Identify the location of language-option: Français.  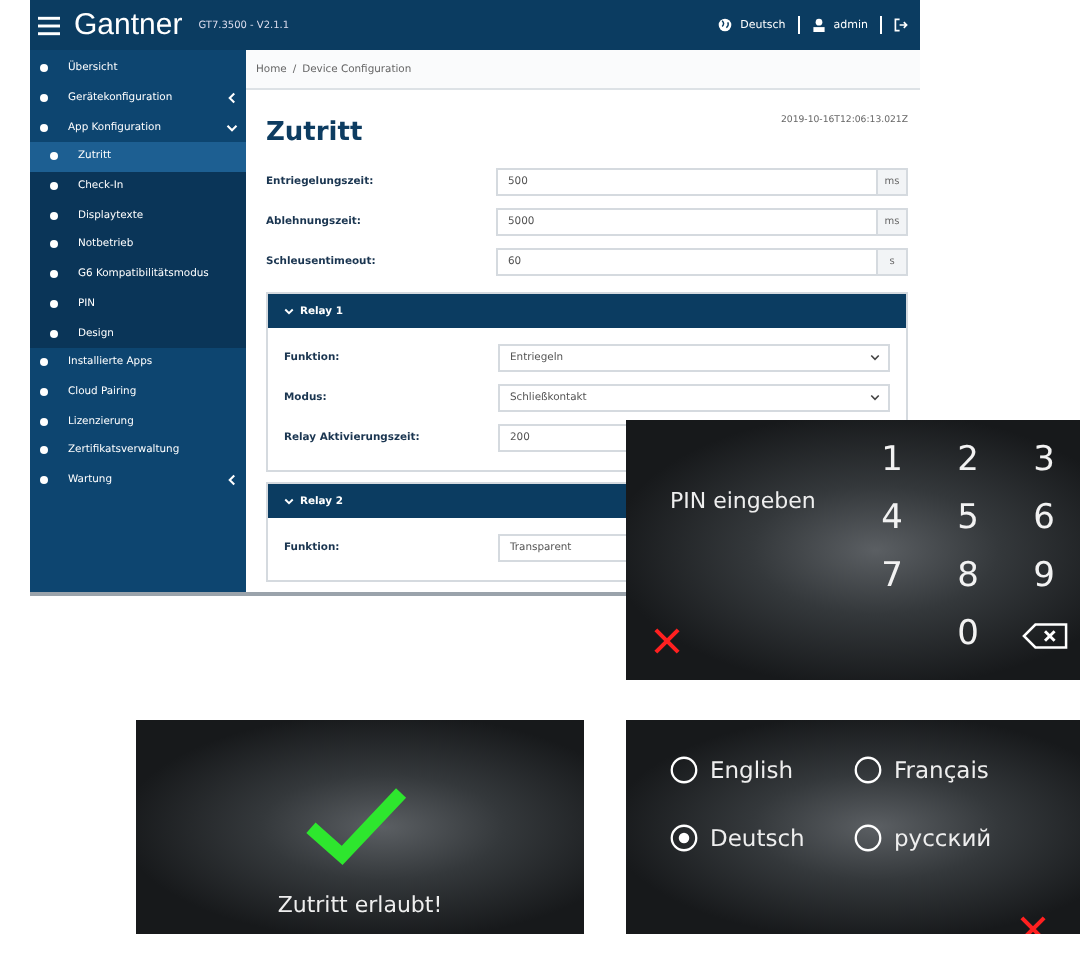
(946, 770).